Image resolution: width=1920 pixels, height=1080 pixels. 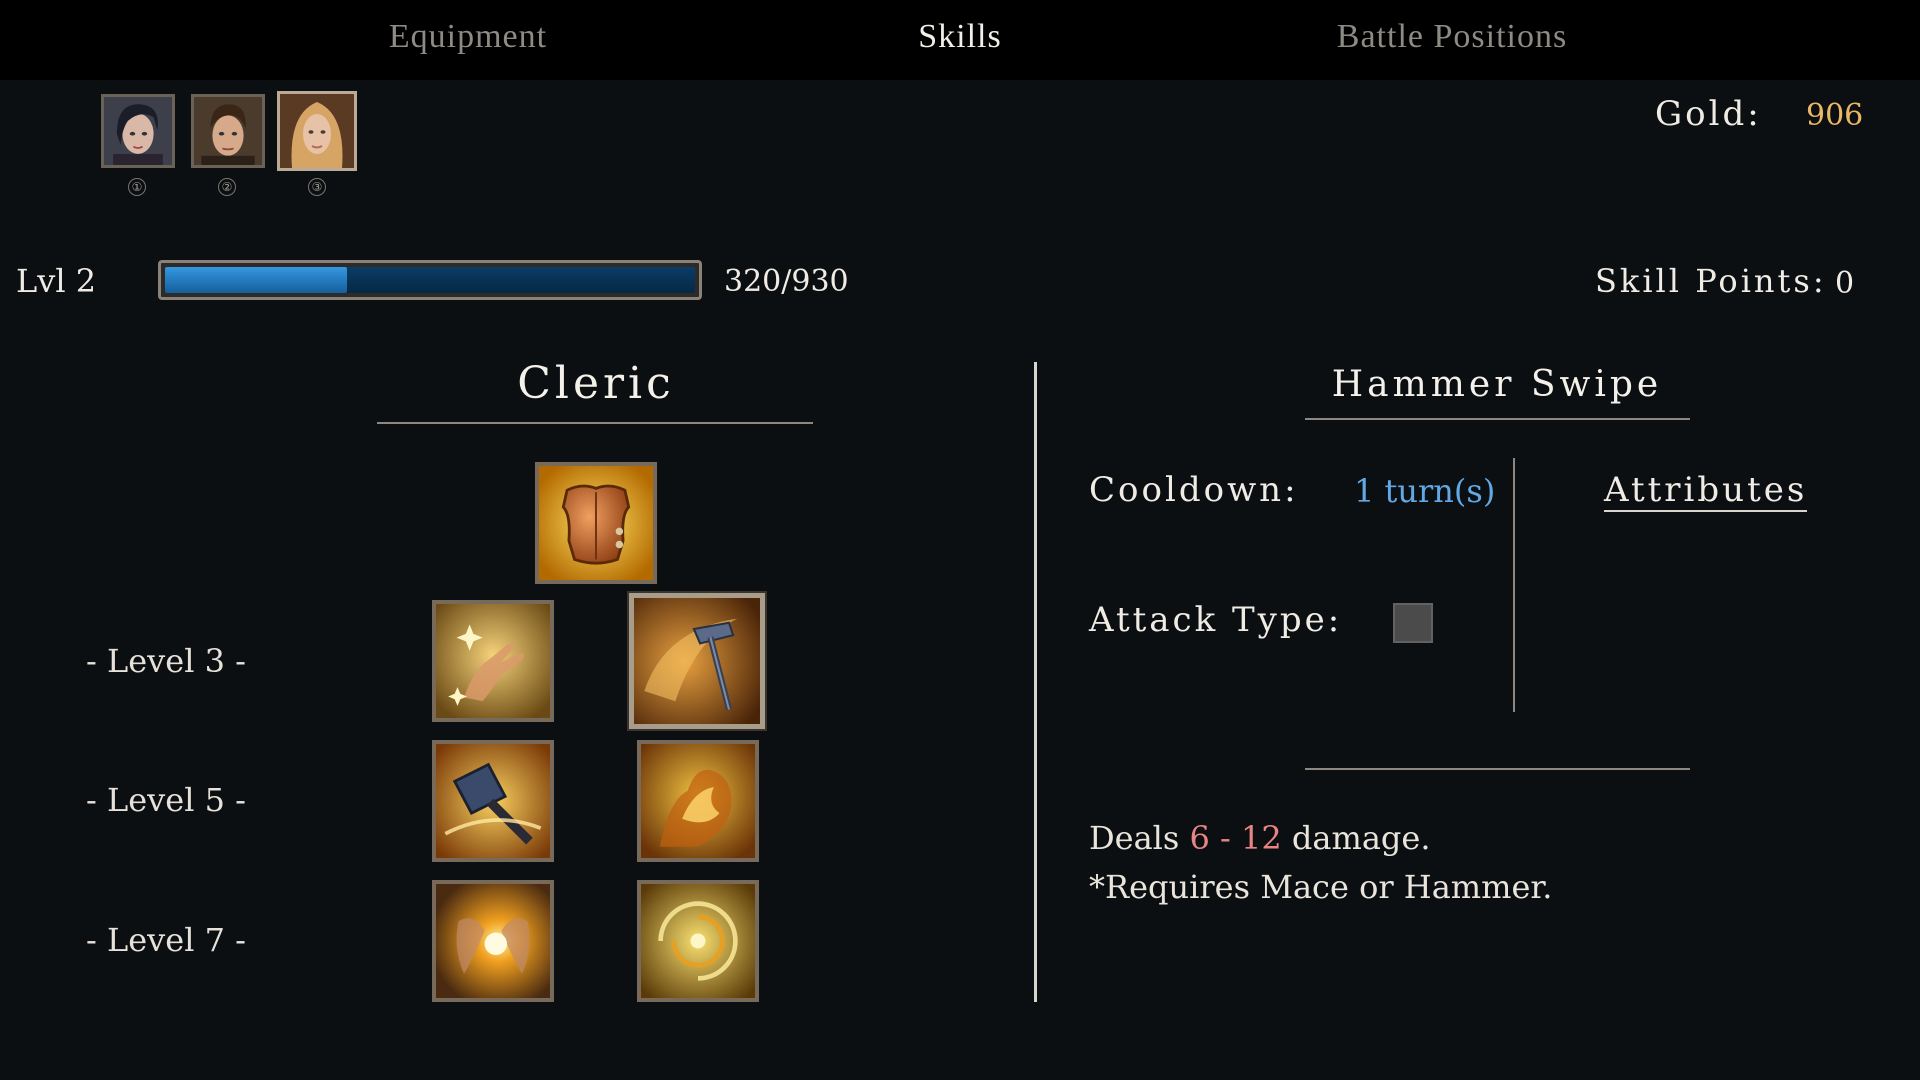 I want to click on skill-slot-vortex, so click(x=698, y=941).